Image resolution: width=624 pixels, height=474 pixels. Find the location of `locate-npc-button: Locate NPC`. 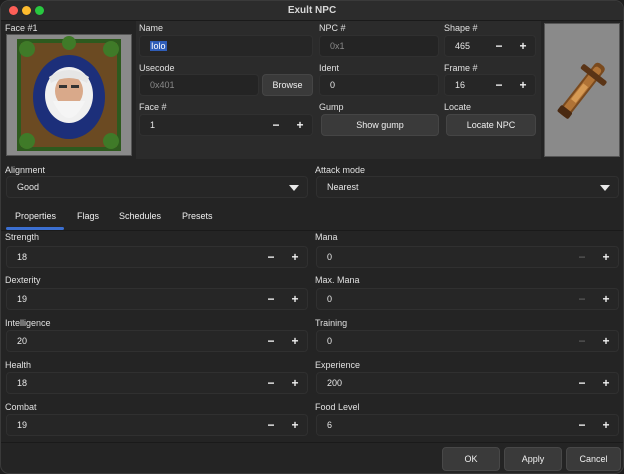

locate-npc-button: Locate NPC is located at coordinates (491, 125).